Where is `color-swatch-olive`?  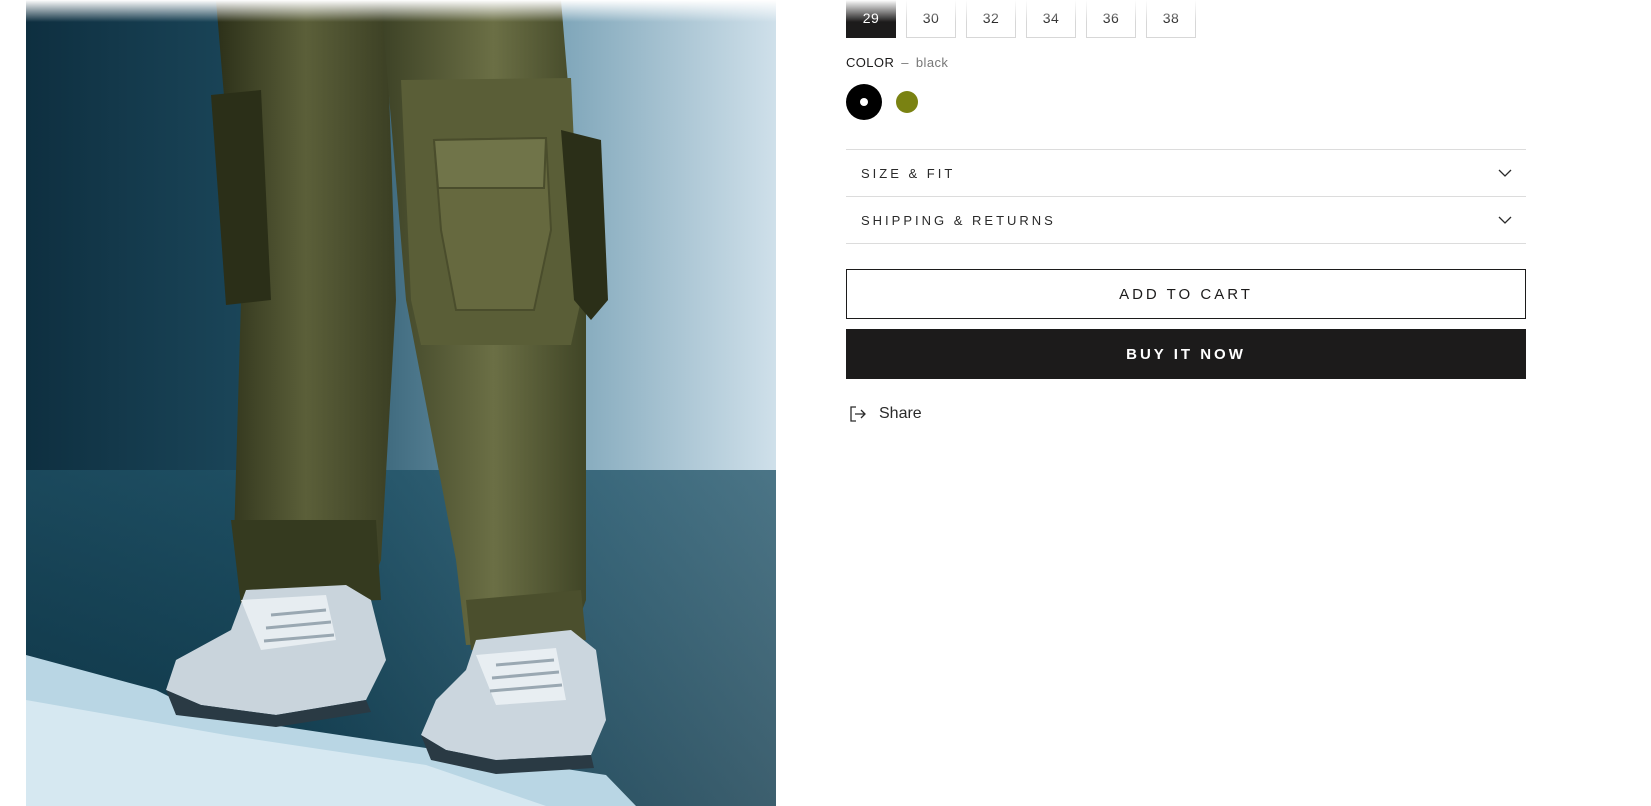 color-swatch-olive is located at coordinates (907, 102).